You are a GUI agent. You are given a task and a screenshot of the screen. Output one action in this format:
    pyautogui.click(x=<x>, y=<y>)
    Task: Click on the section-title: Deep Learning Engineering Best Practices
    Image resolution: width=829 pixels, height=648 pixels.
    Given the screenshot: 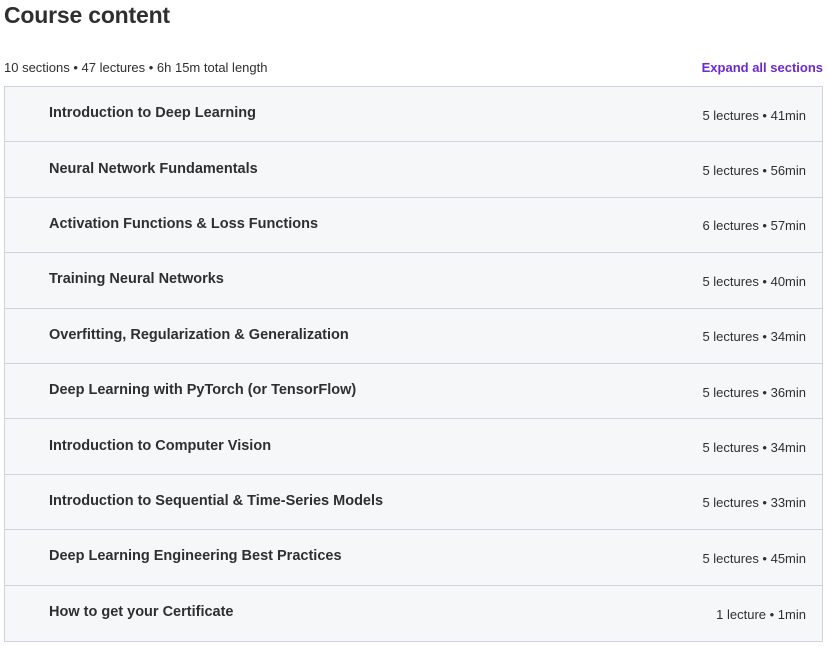 What is the action you would take?
    pyautogui.click(x=195, y=556)
    